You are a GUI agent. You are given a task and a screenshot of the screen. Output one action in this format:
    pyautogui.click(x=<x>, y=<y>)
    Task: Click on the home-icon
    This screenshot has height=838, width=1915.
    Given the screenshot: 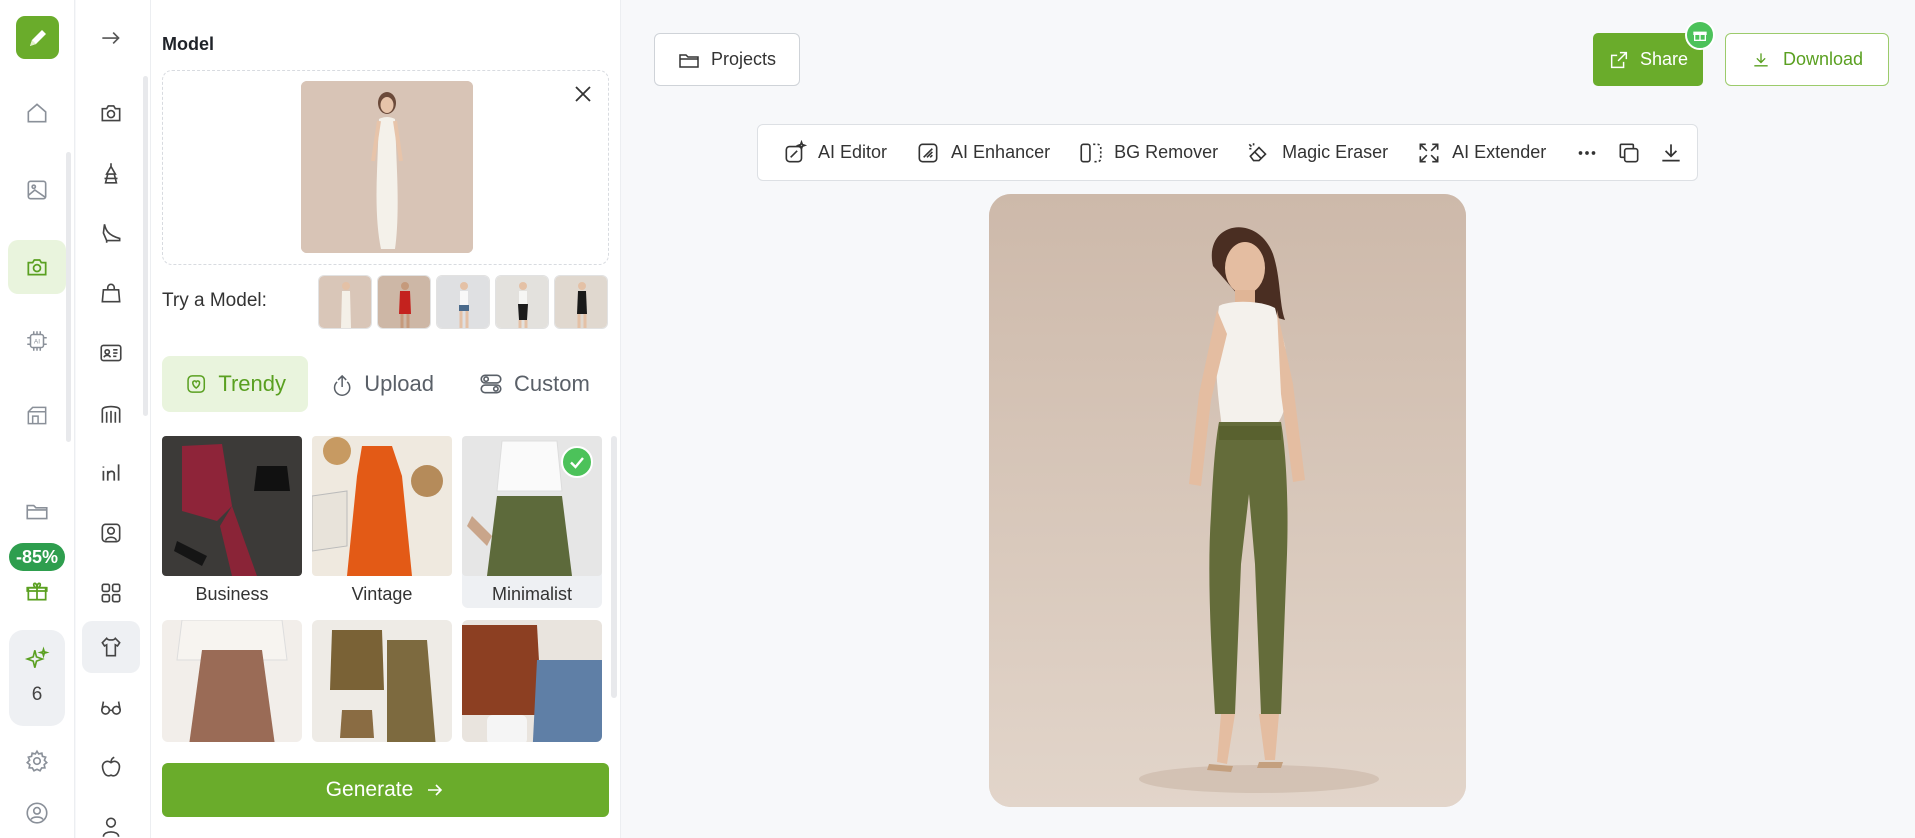 What is the action you would take?
    pyautogui.click(x=37, y=113)
    